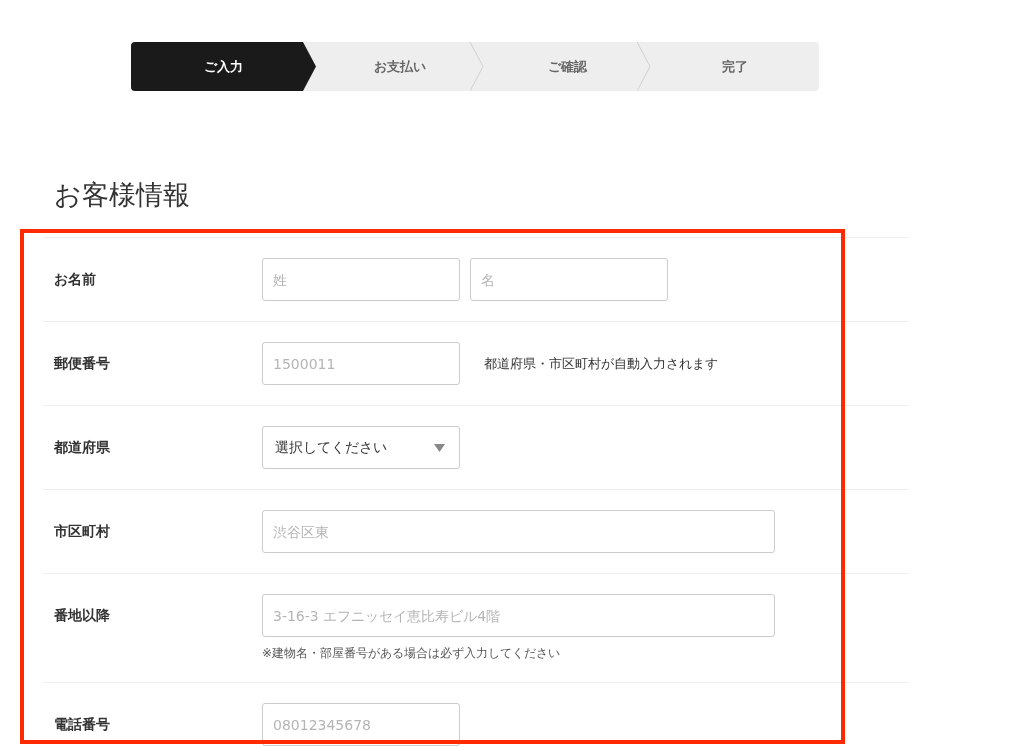 This screenshot has width=1024, height=748. Describe the element at coordinates (400, 66) in the screenshot. I see `step-label: お支払い` at that location.